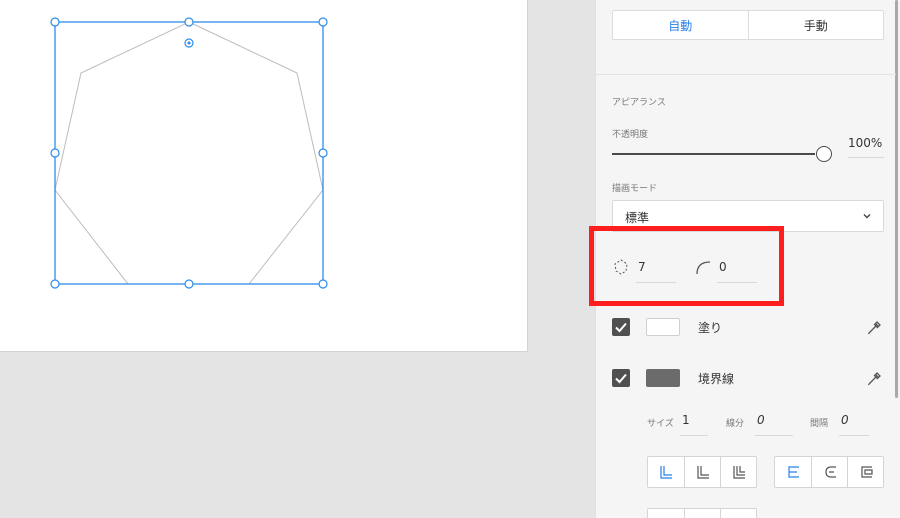 Image resolution: width=900 pixels, height=518 pixels. I want to click on opacity-label: 不透明度, so click(630, 135).